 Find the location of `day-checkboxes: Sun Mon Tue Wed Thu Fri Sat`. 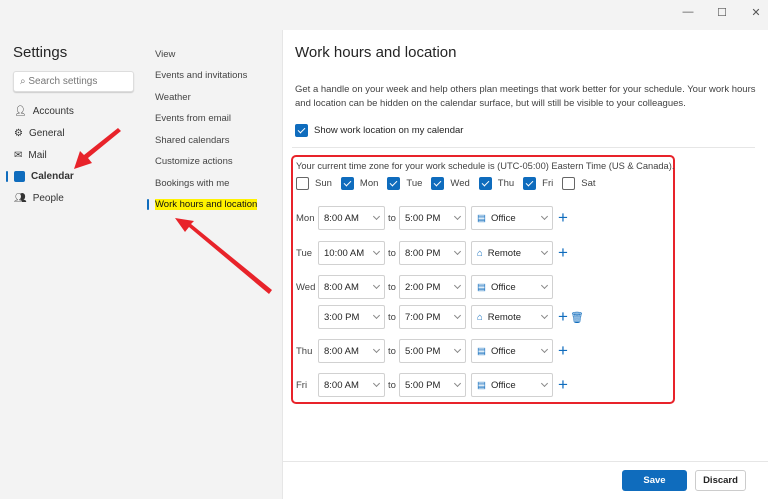

day-checkboxes: Sun Mon Tue Wed Thu Fri Sat is located at coordinates (447, 183).